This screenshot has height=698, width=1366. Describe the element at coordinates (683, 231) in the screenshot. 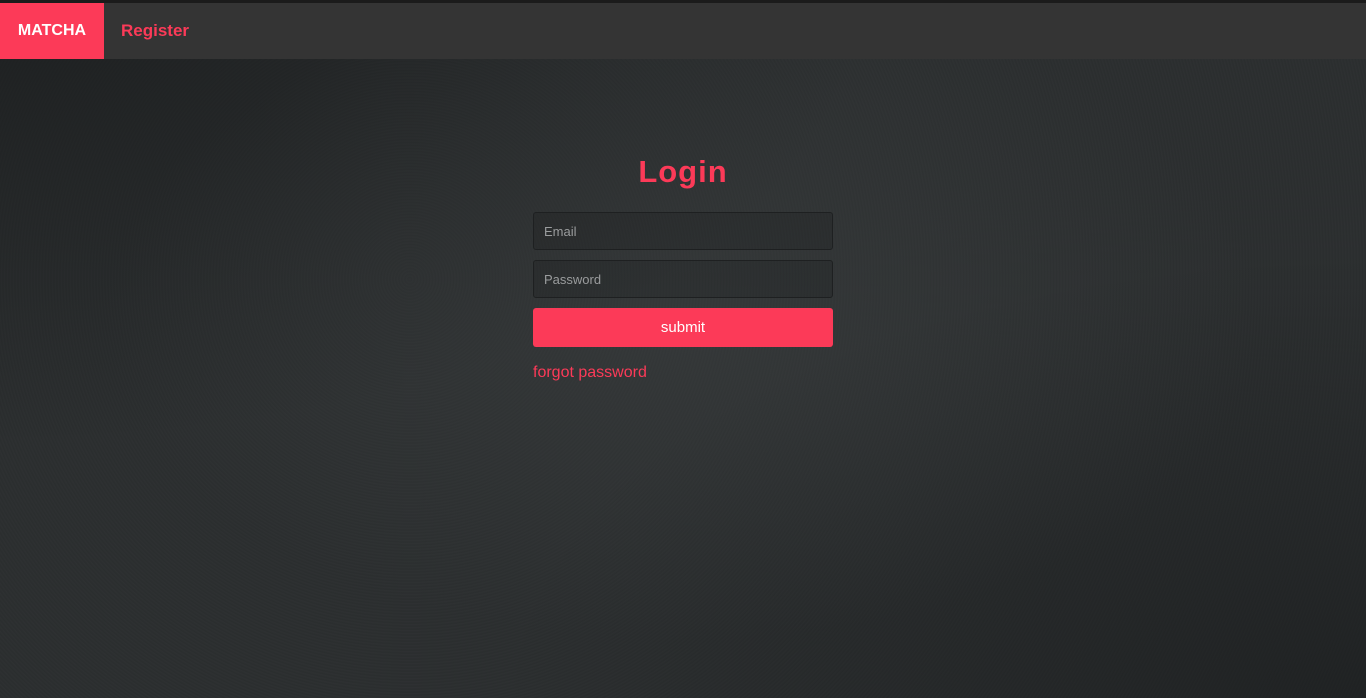

I see `email-field` at that location.